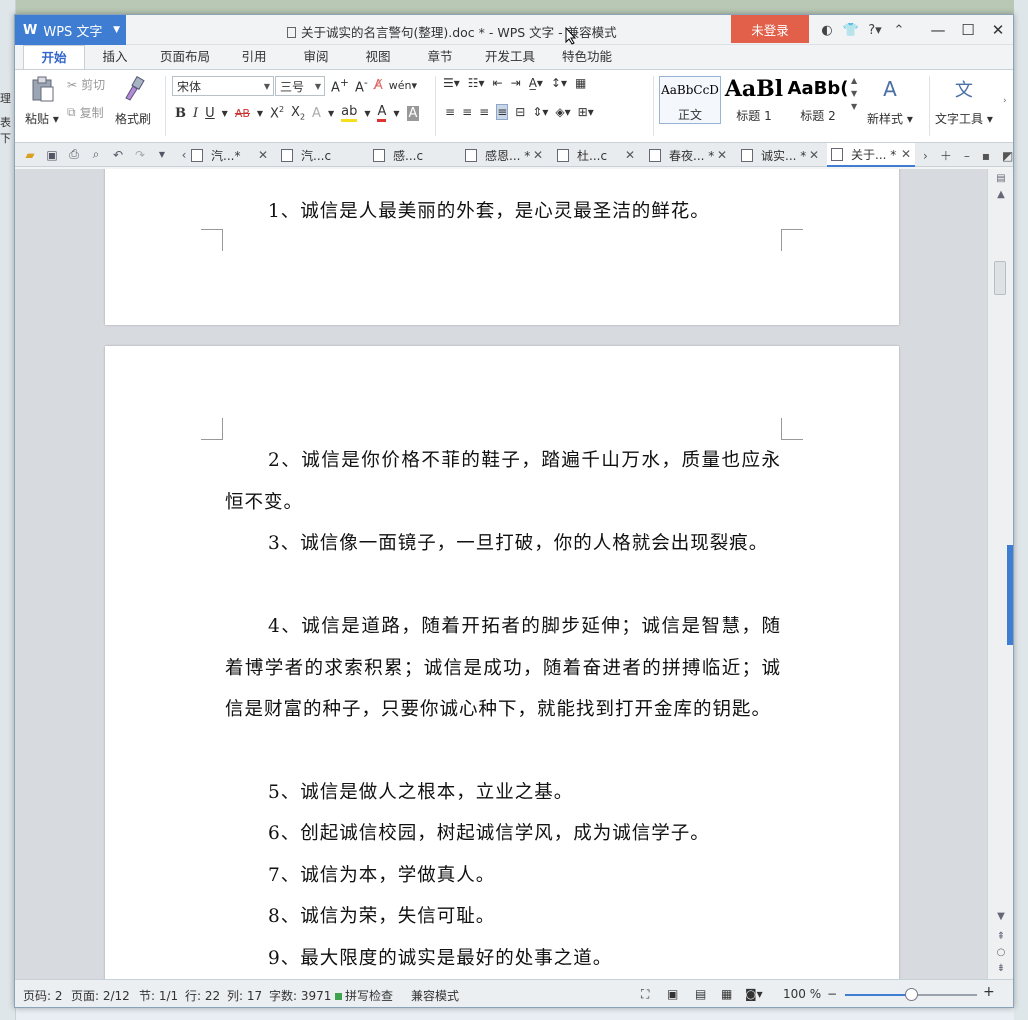 The width and height of the screenshot is (1028, 1020). What do you see at coordinates (74, 154) in the screenshot?
I see `print-icon: ⎙` at bounding box center [74, 154].